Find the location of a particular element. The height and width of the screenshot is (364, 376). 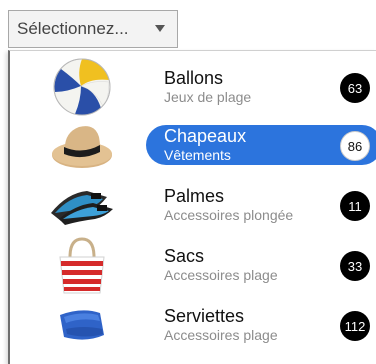

item-title: Ballons is located at coordinates (194, 78).